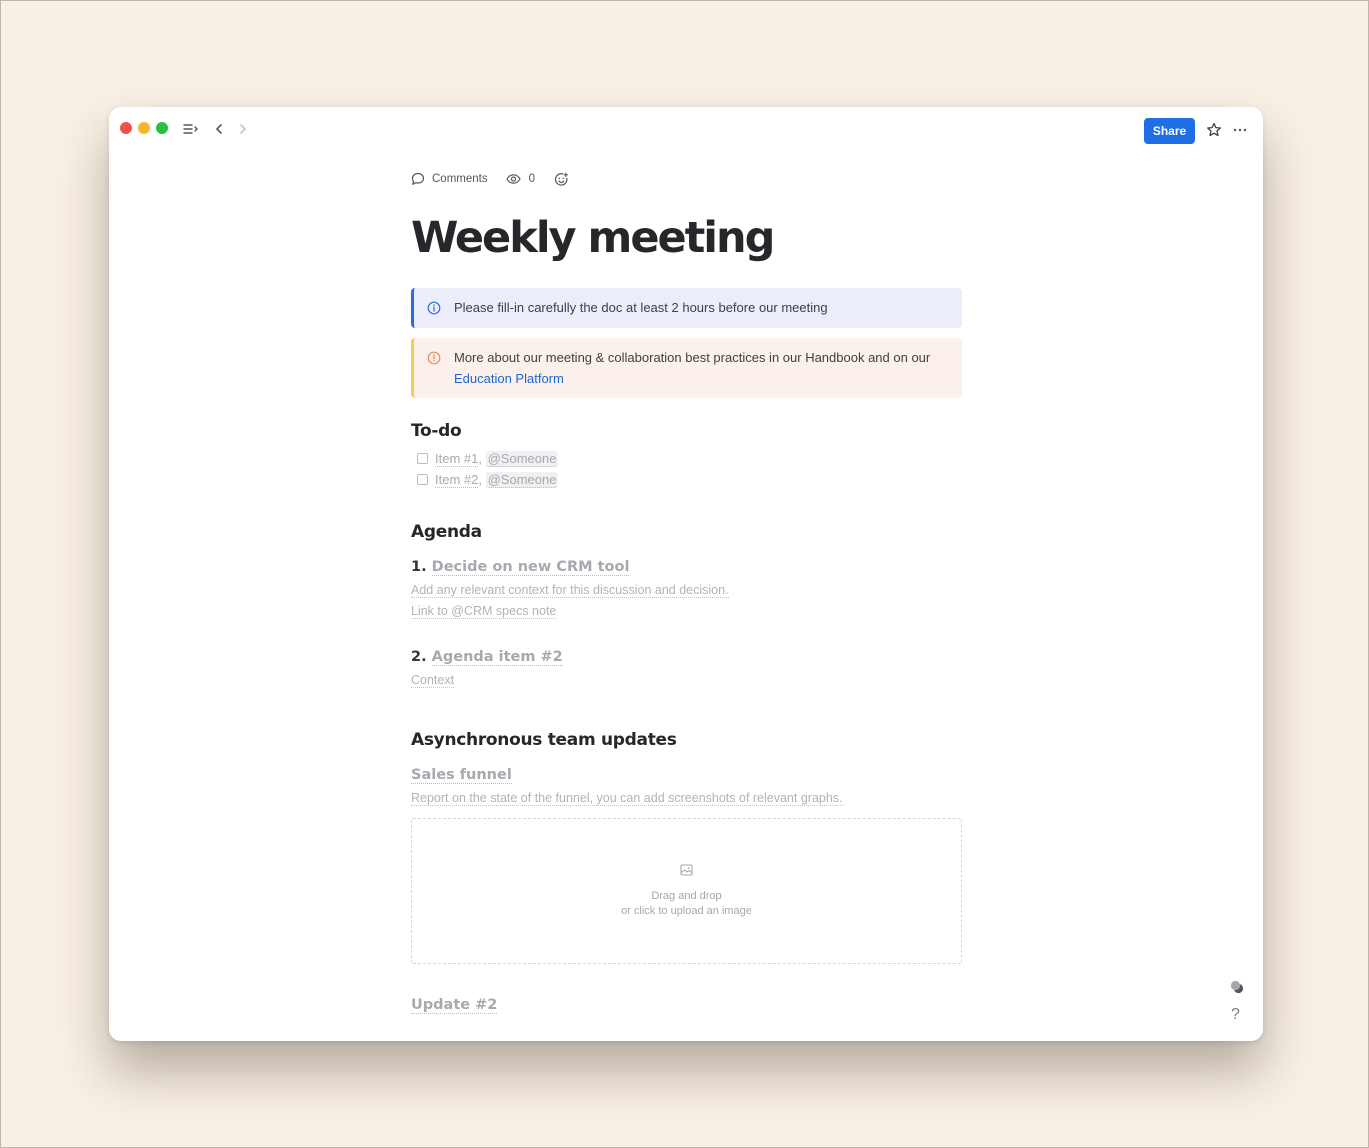 This screenshot has width=1369, height=1148. I want to click on comment-icon, so click(418, 179).